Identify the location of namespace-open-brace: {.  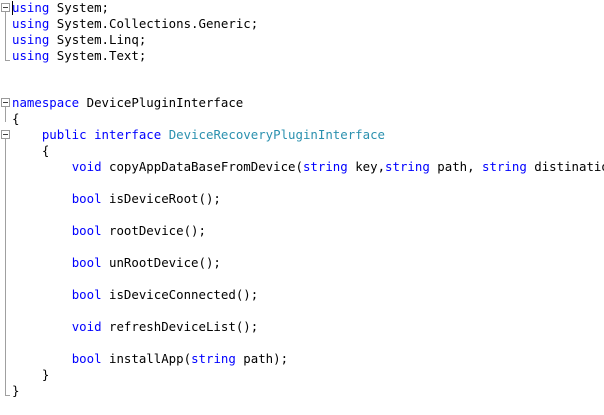
(16, 118).